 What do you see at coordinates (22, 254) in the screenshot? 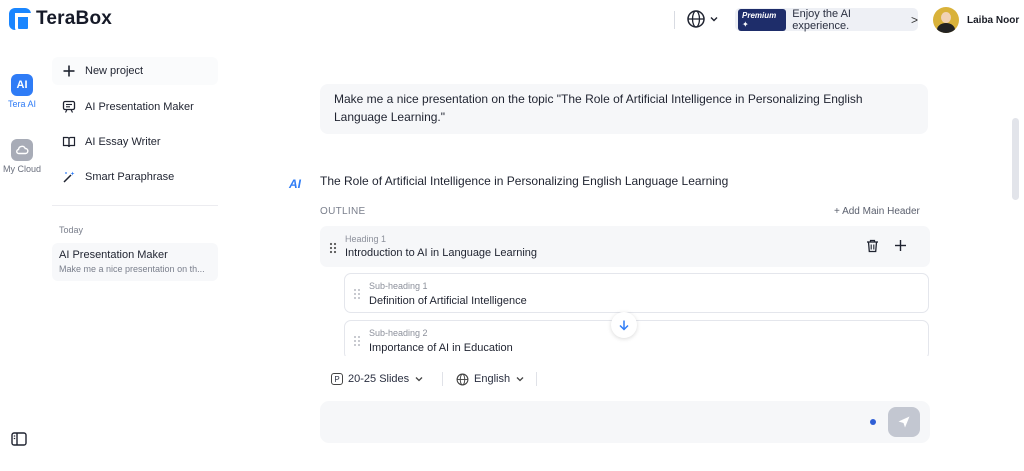
I see `left-rail: AI Tera AI My Cloud` at bounding box center [22, 254].